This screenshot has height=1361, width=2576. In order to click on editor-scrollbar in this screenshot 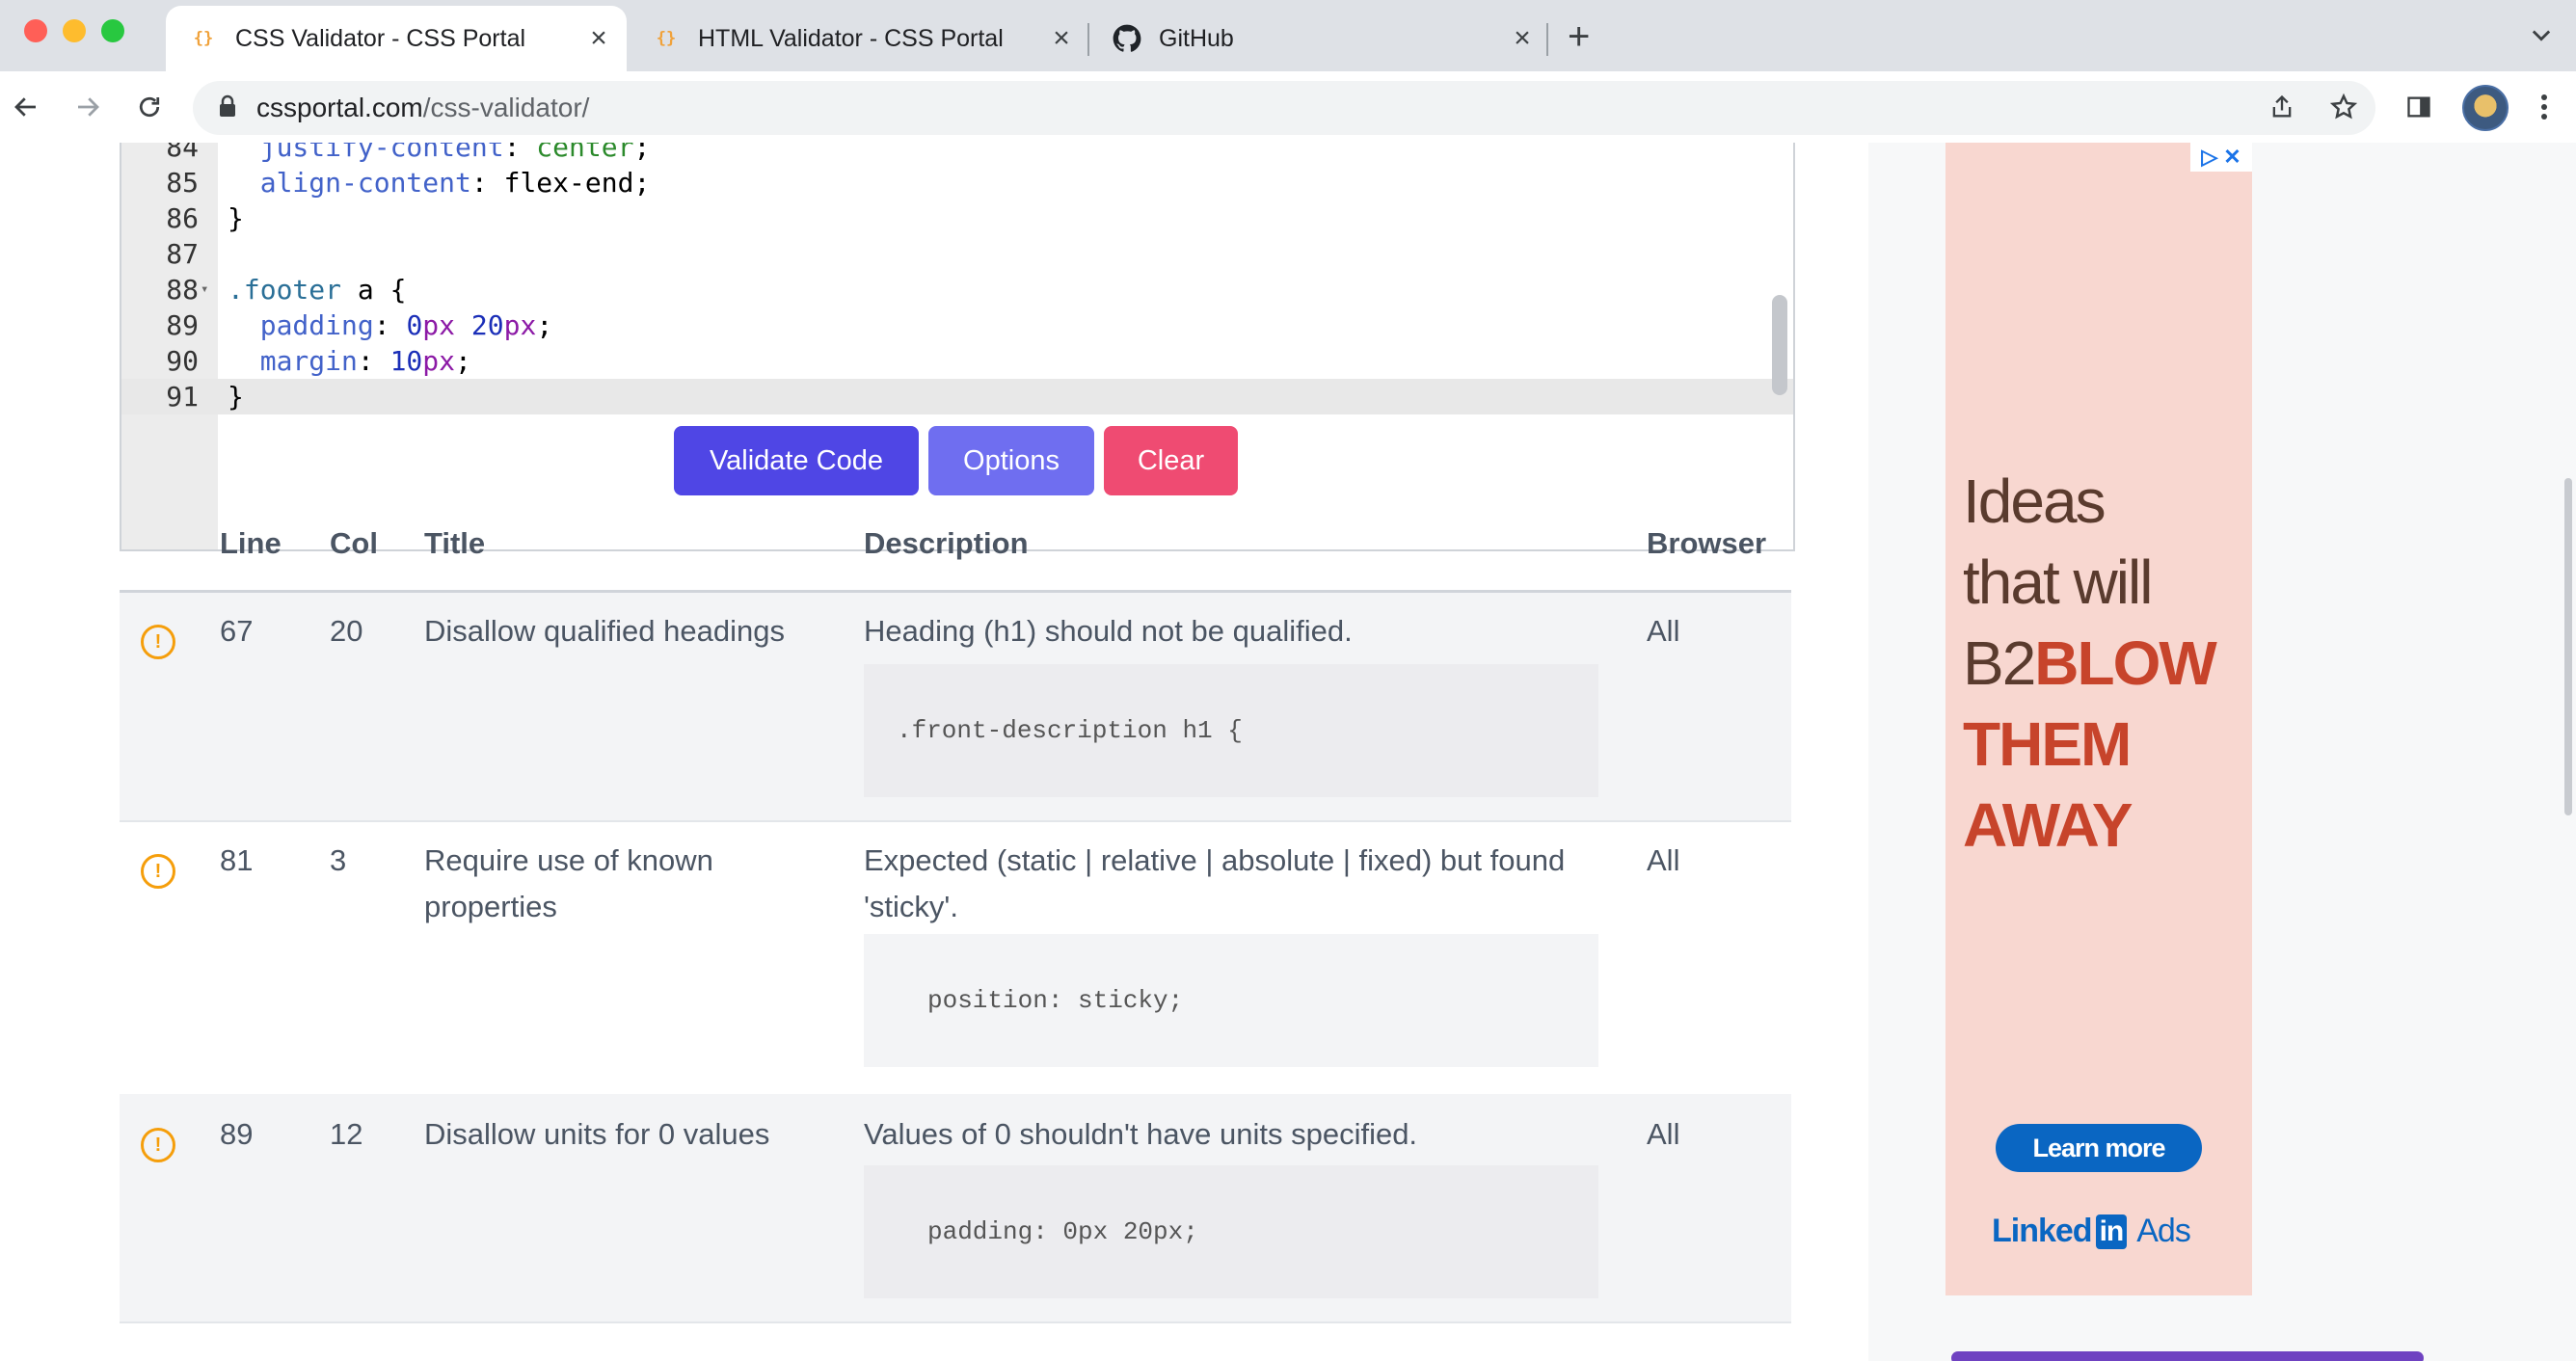, I will do `click(1780, 345)`.